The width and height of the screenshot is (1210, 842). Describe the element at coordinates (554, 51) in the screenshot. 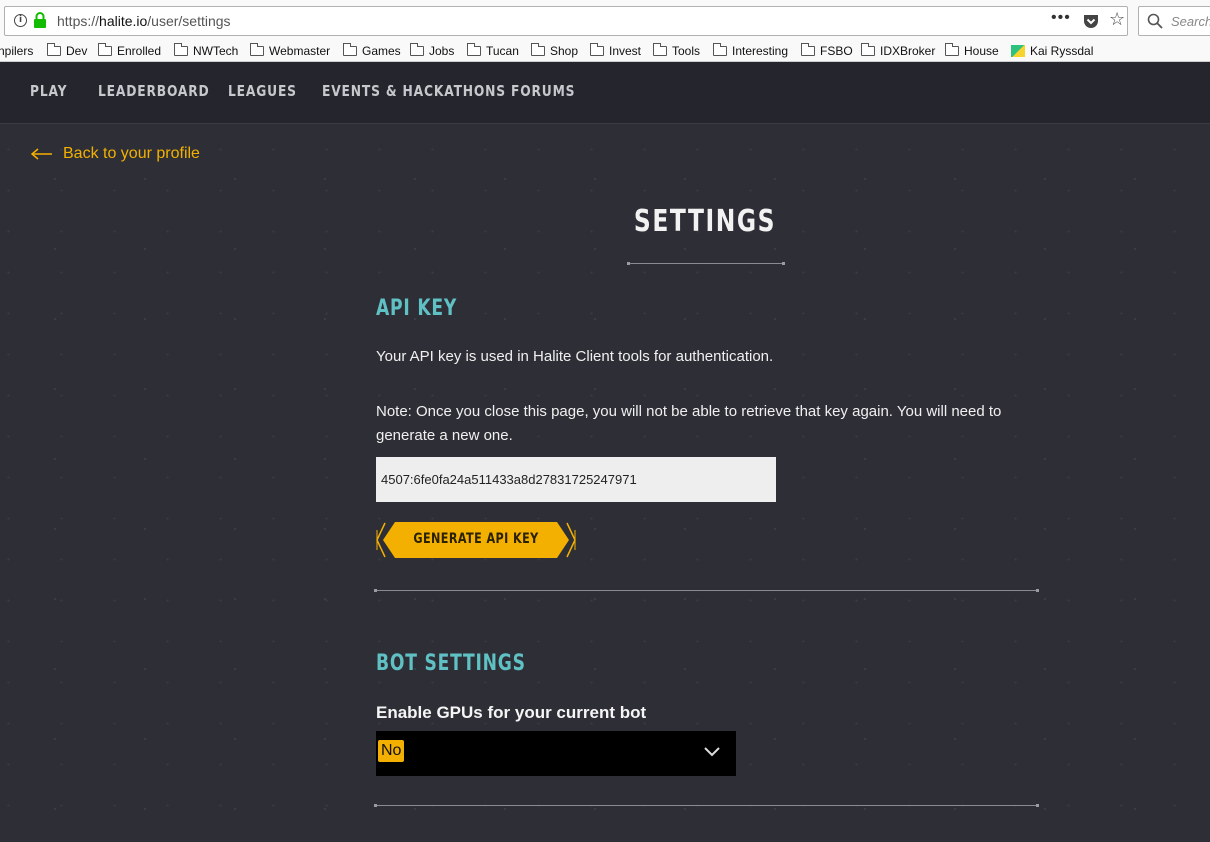

I see `bookmark-item: Shop` at that location.